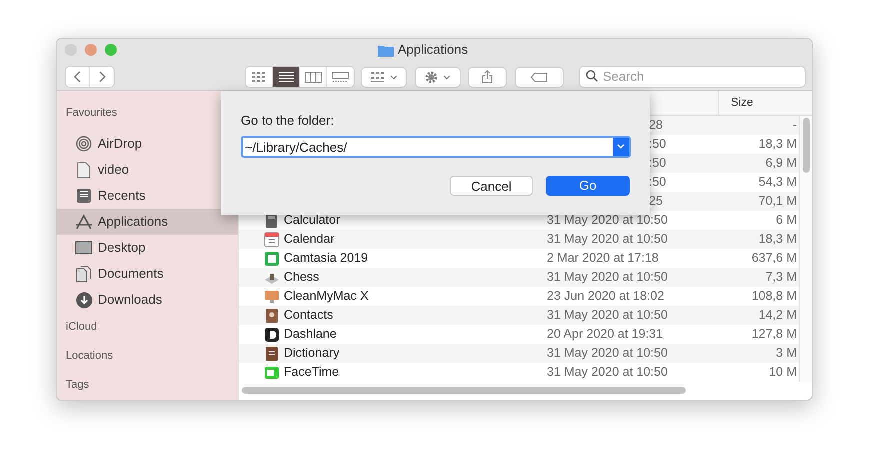 The width and height of the screenshot is (870, 476). I want to click on view-mode-control, so click(300, 77).